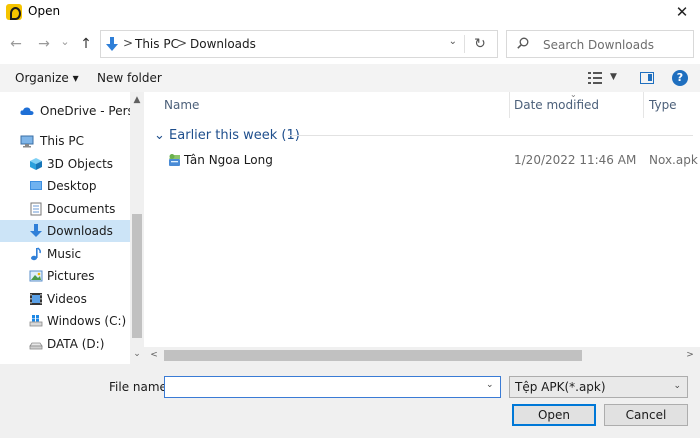 The height and width of the screenshot is (438, 700). What do you see at coordinates (44, 11) in the screenshot?
I see `window-title: Open` at bounding box center [44, 11].